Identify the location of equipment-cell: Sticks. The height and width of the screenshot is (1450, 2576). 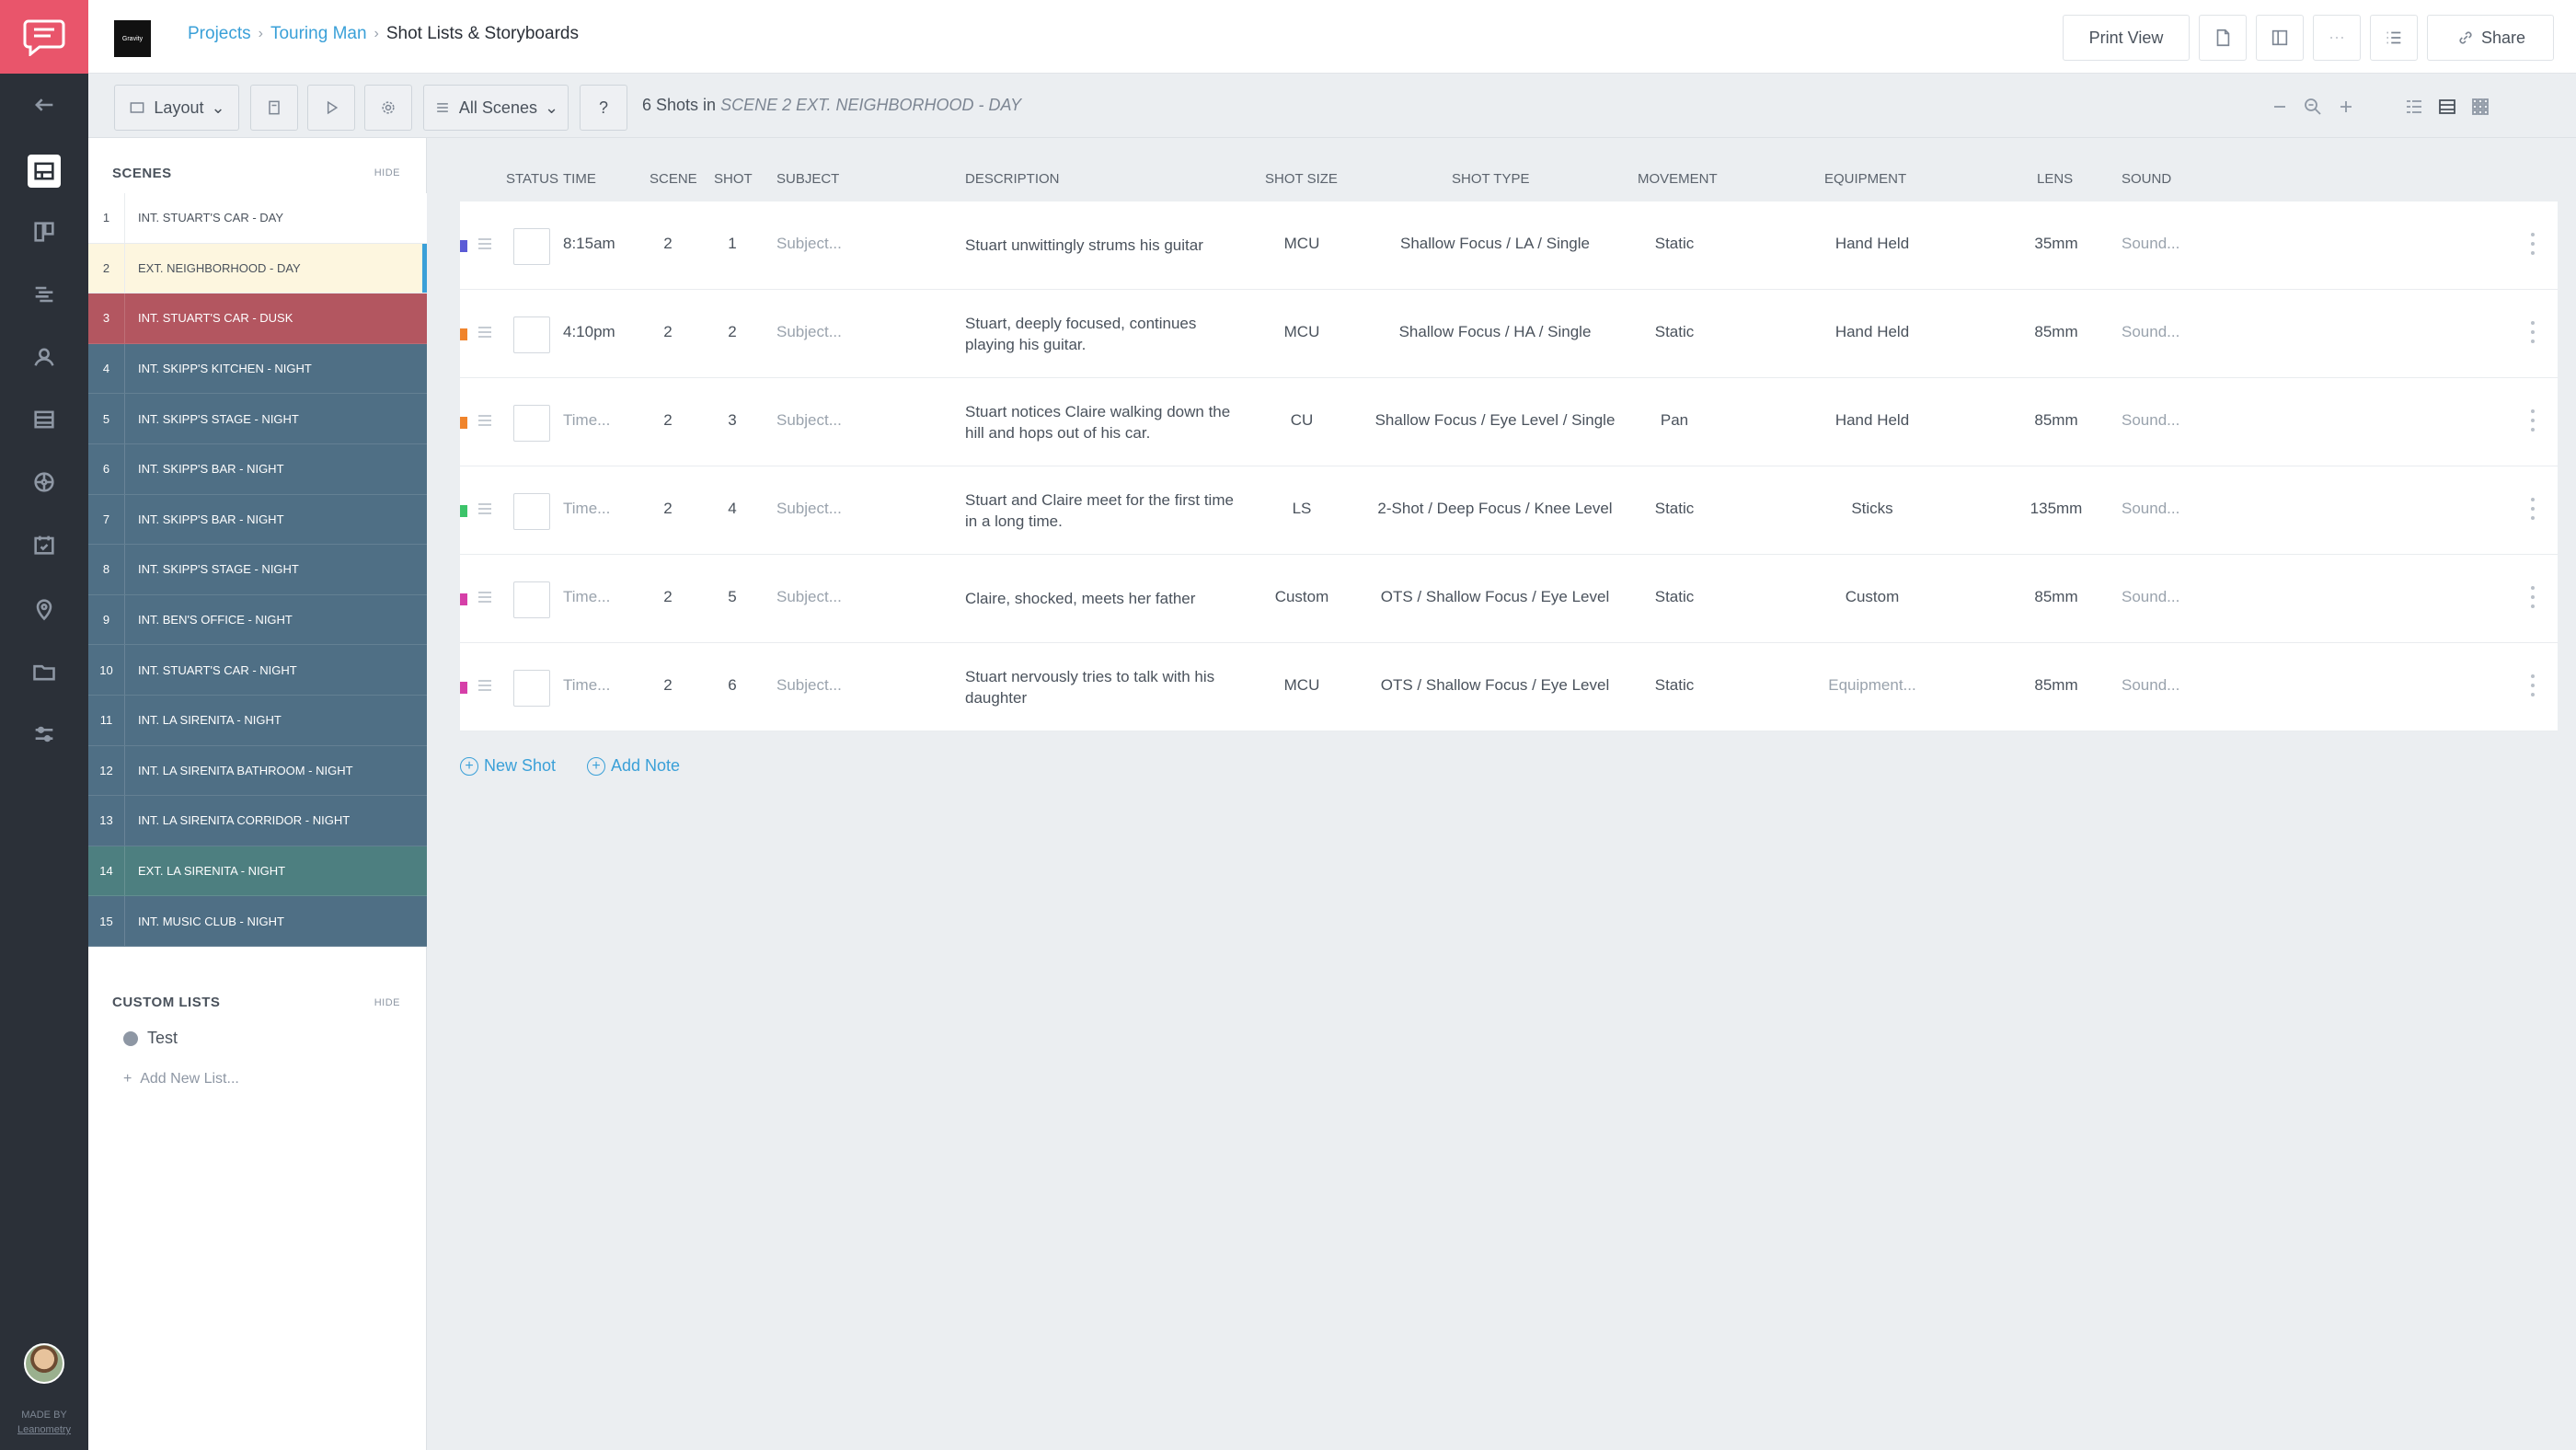
(1872, 509).